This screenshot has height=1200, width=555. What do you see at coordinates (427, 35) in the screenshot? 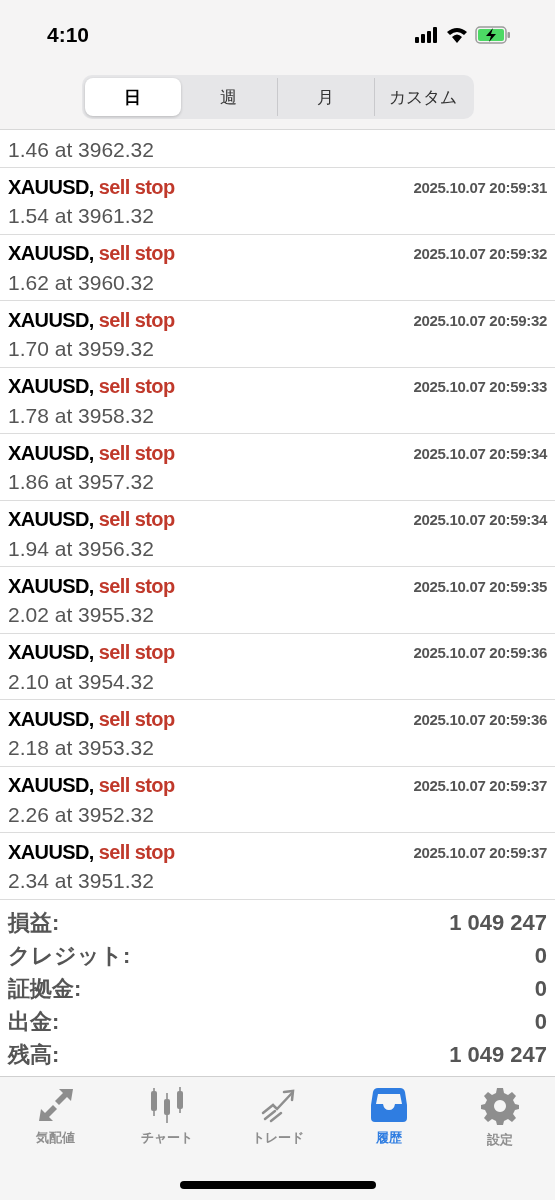
I see `signal-icon` at bounding box center [427, 35].